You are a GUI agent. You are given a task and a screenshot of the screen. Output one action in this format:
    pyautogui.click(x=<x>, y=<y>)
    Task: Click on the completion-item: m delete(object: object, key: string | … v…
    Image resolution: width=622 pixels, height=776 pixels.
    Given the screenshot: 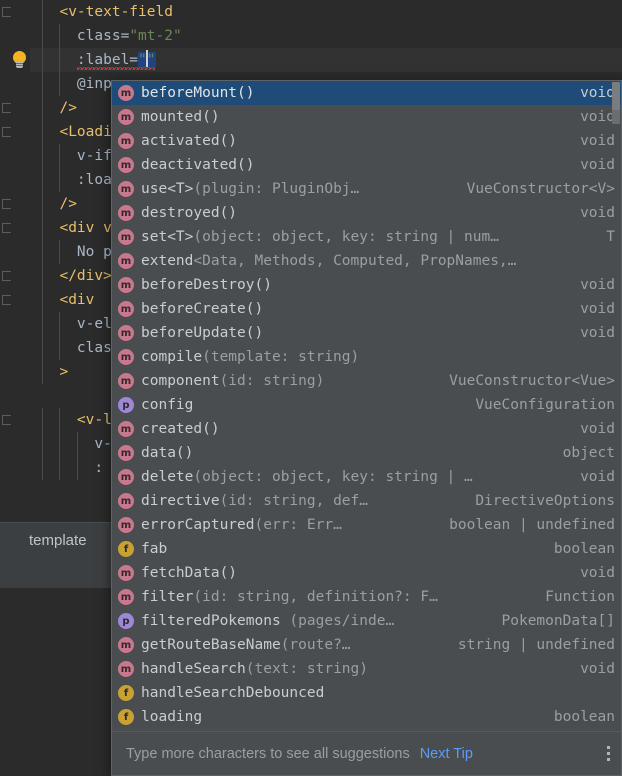 What is the action you would take?
    pyautogui.click(x=366, y=477)
    